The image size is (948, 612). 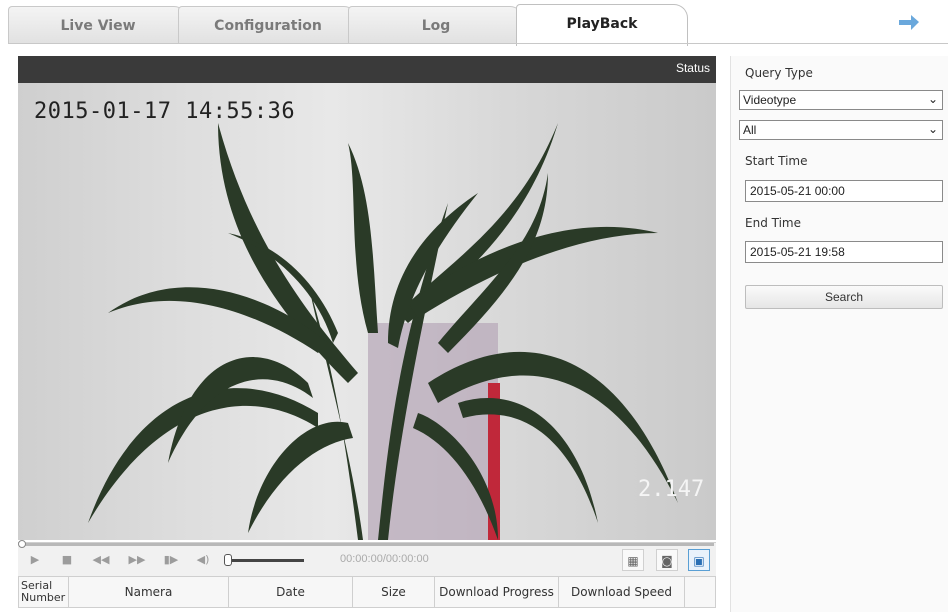 I want to click on col-namera: Namera, so click(x=149, y=592).